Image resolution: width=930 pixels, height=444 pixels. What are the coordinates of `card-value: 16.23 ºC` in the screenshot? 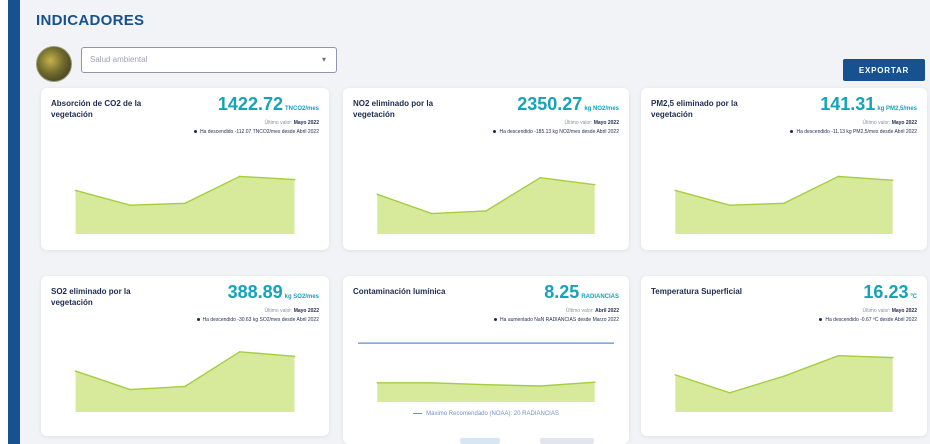 It's located at (890, 292).